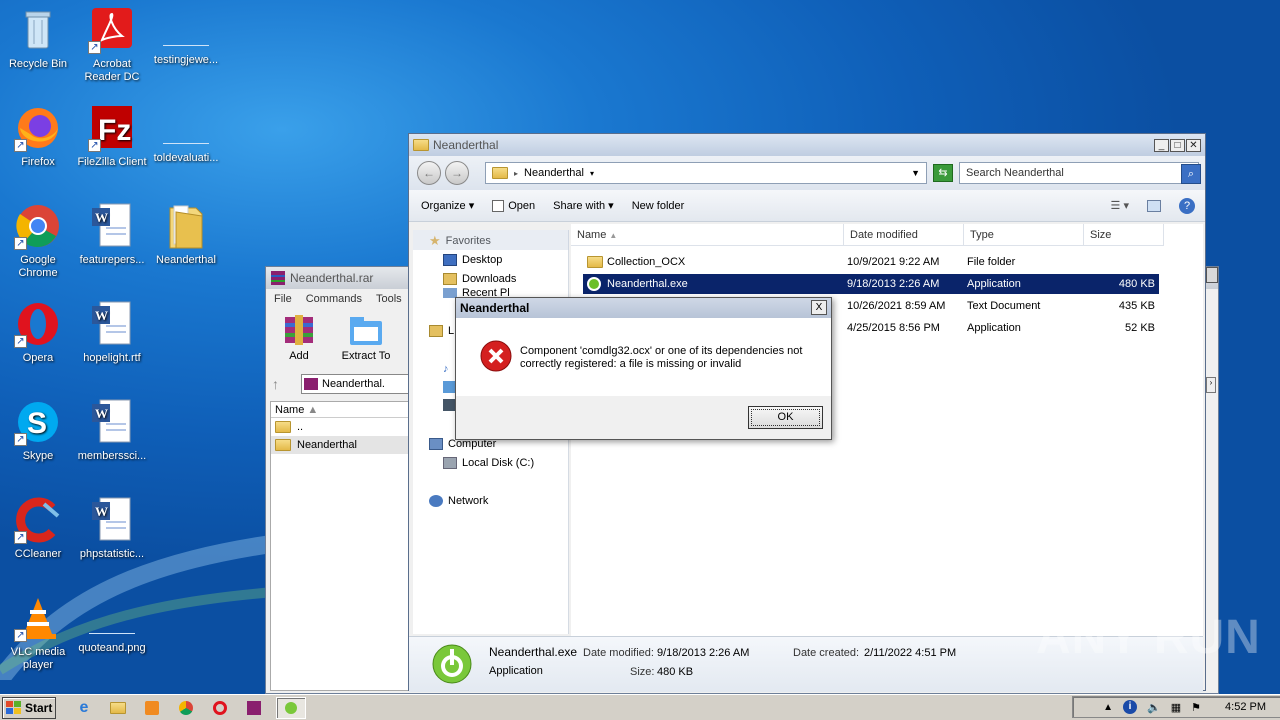 The height and width of the screenshot is (720, 1280). Describe the element at coordinates (446, 369) in the screenshot. I see `nav-music: ♪` at that location.